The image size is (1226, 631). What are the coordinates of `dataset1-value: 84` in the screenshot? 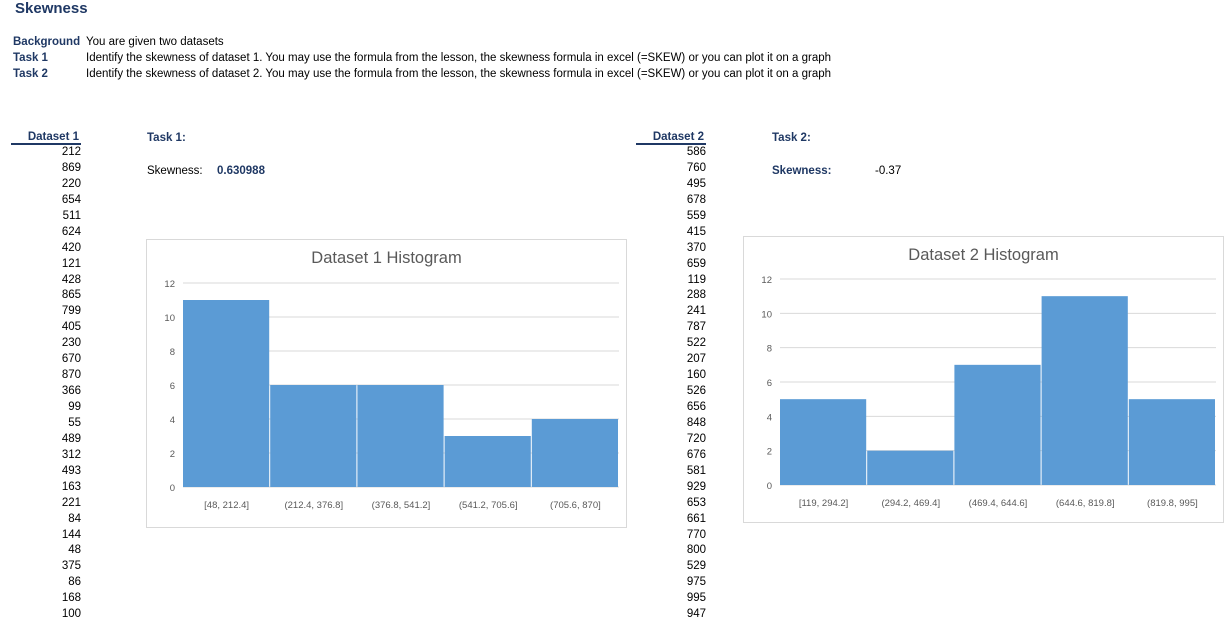 It's located at (46, 520).